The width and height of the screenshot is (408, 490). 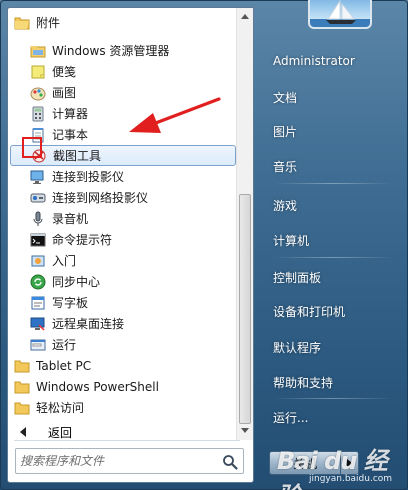 I want to click on program-label: Windows PowerShell, so click(x=97, y=386).